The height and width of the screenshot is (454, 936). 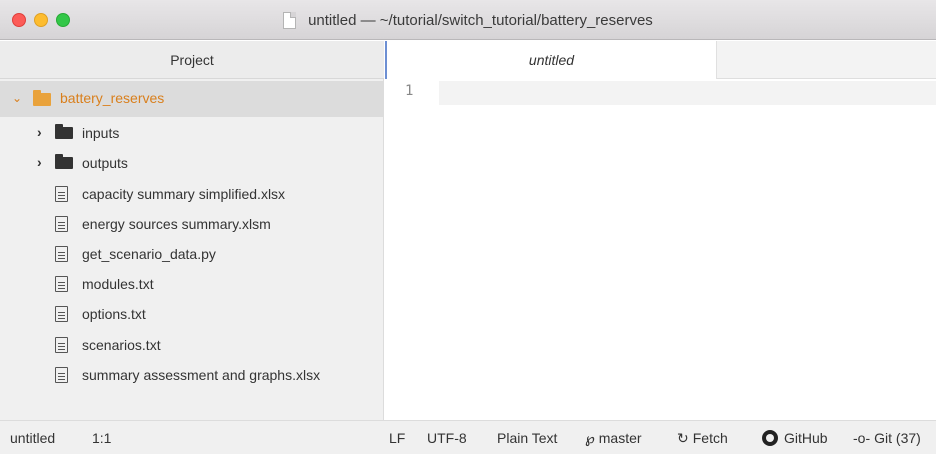 I want to click on tree-file-row: summary assessment and graphs.xlsx, so click(x=192, y=375).